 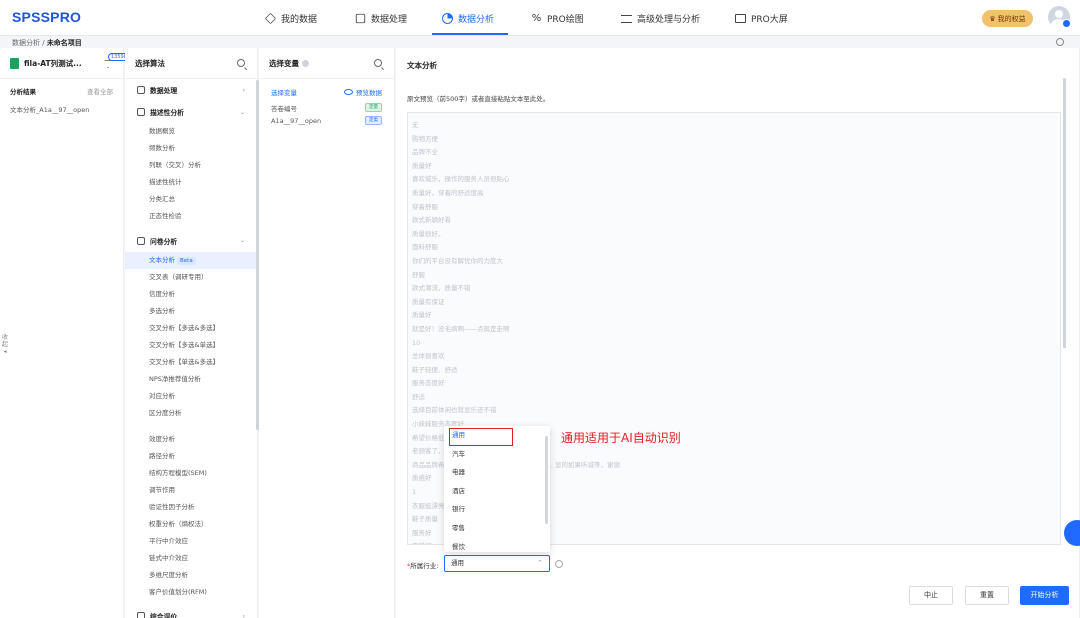 I want to click on vip-label: 我的权益, so click(x=1011, y=18).